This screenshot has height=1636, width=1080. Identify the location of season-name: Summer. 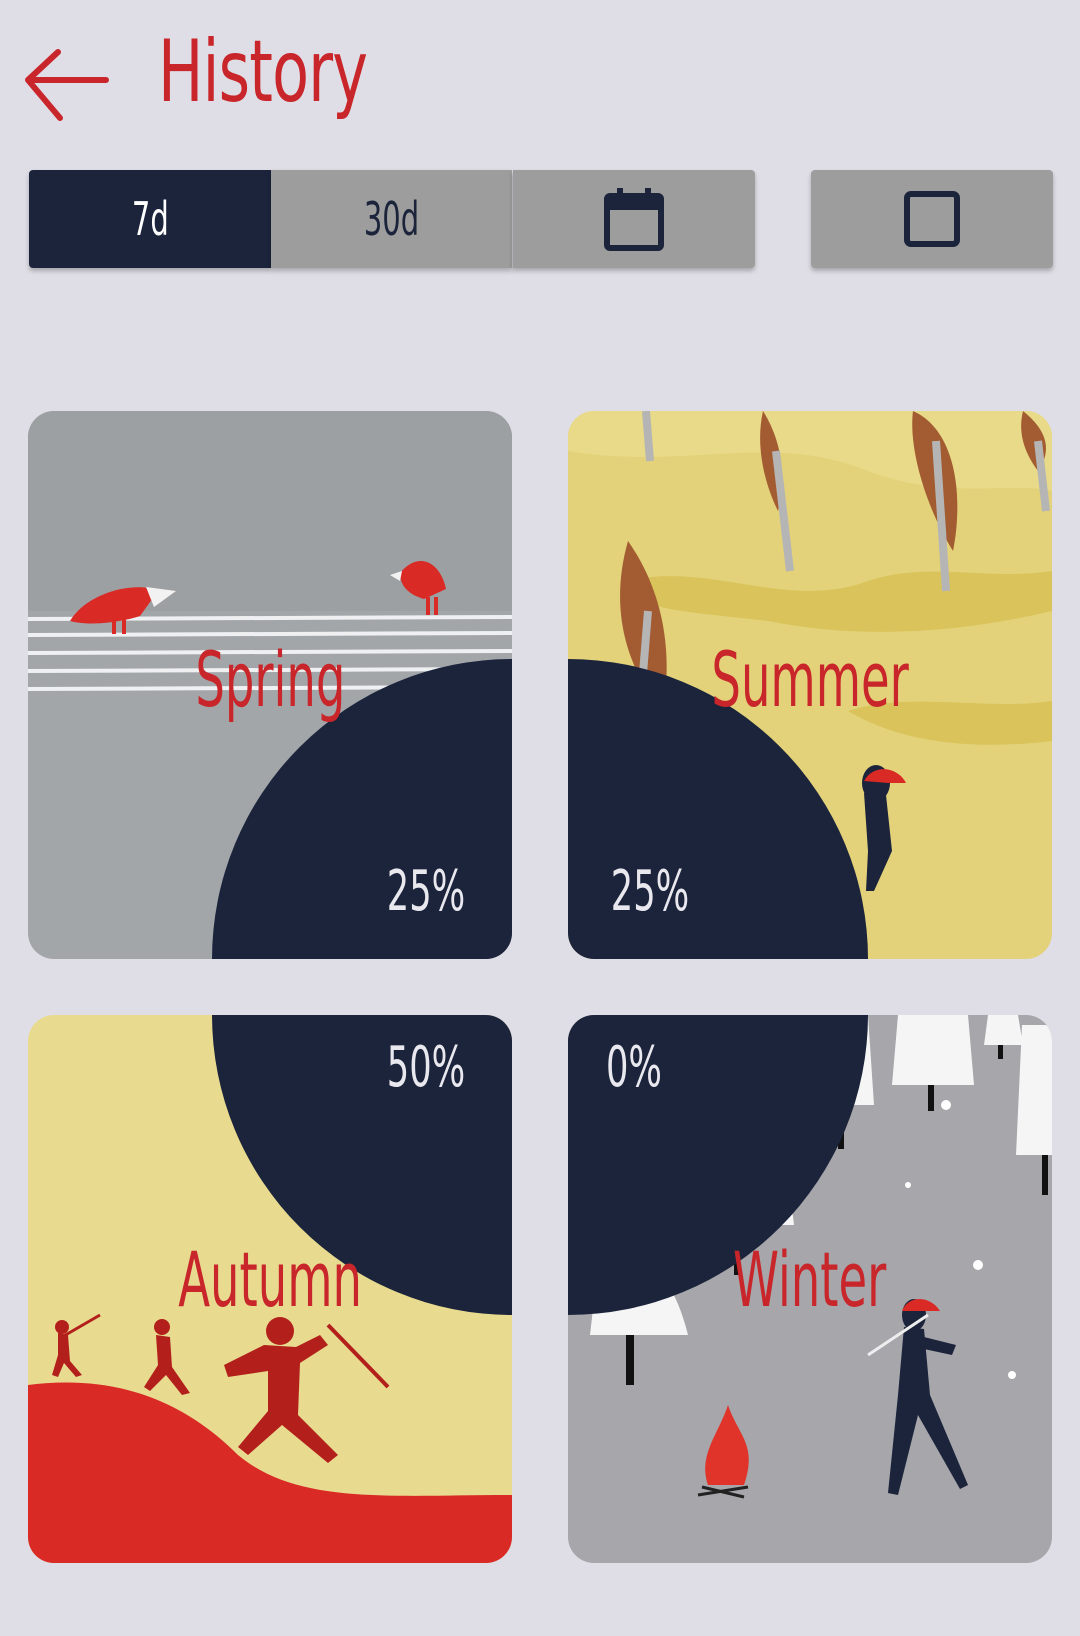
(810, 679).